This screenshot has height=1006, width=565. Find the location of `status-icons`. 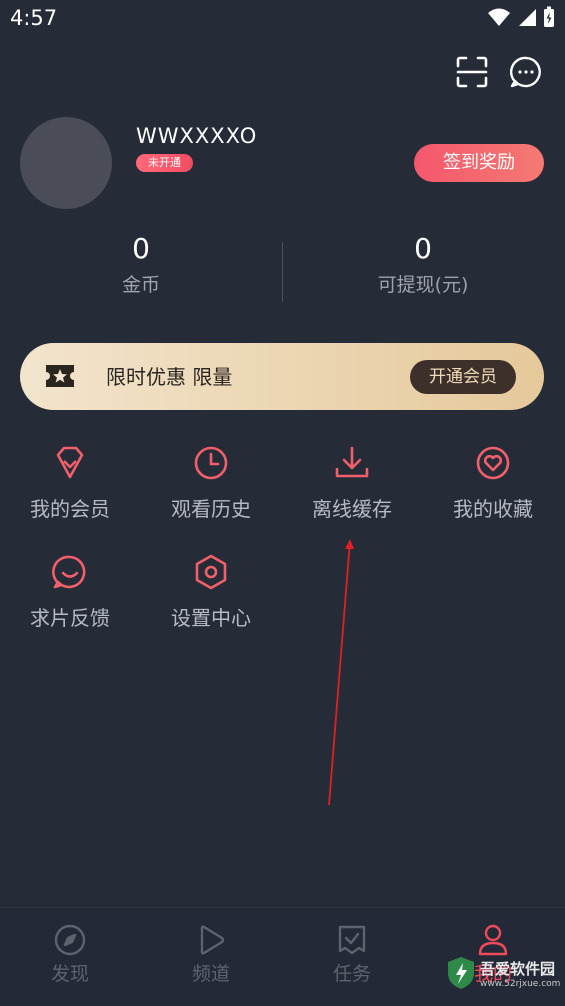

status-icons is located at coordinates (521, 17).